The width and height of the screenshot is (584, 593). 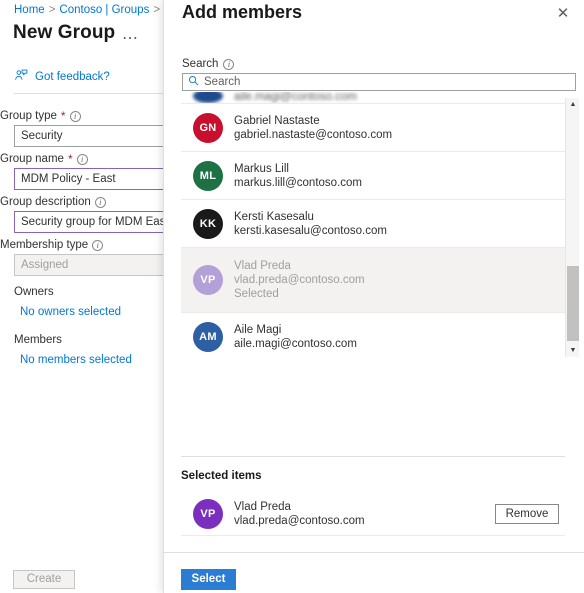 I want to click on feedback-person-icon, so click(x=21, y=77).